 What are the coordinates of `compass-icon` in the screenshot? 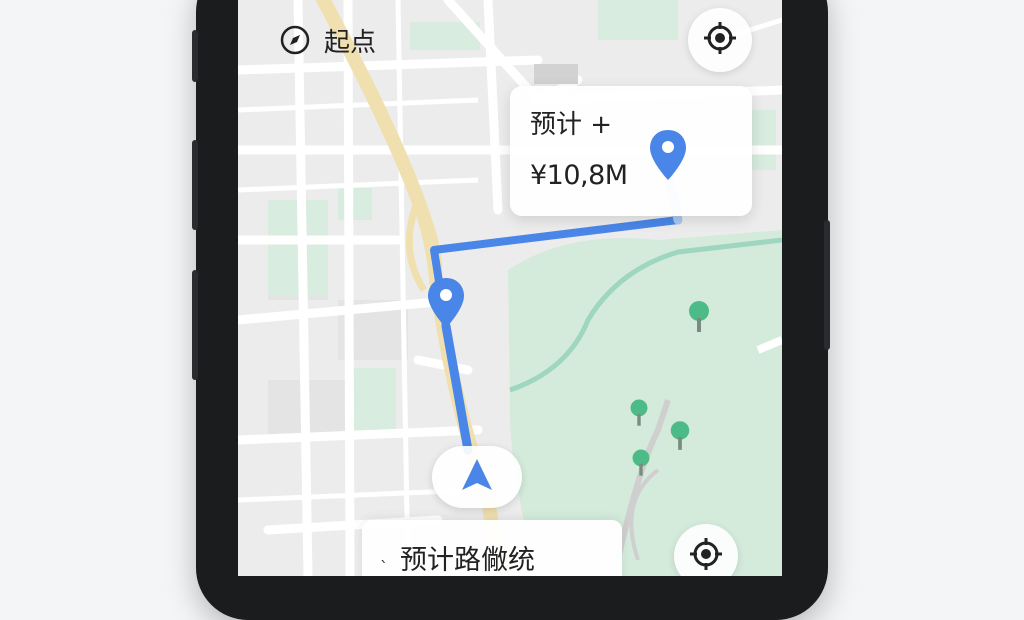 It's located at (295, 40).